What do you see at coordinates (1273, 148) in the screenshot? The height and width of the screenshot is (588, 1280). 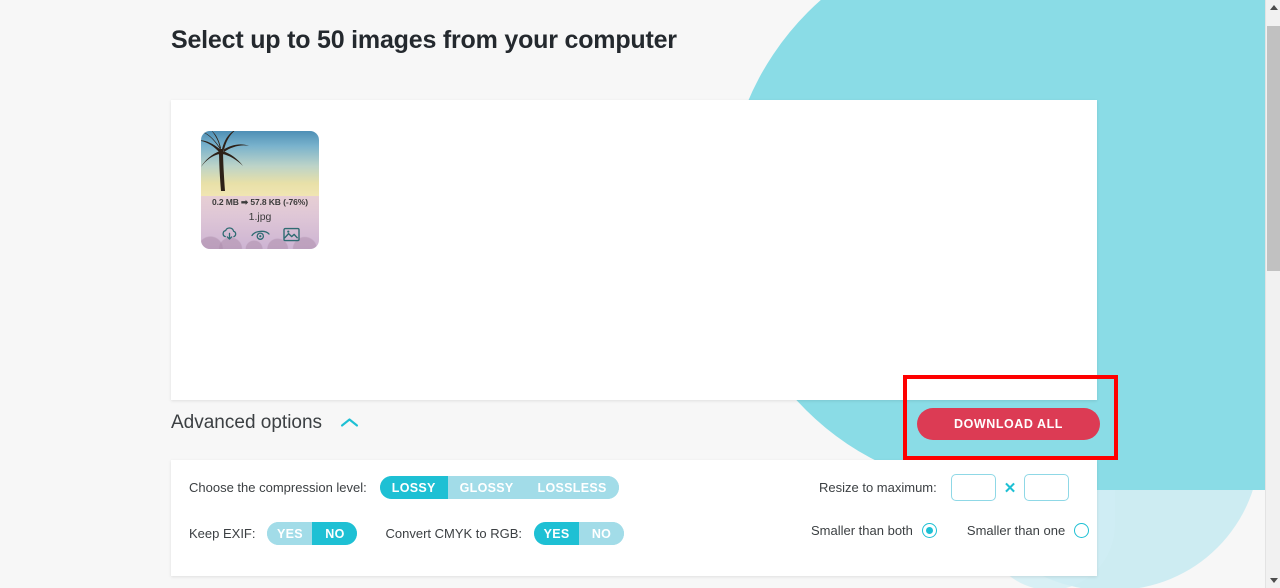 I see `scrollbar-thumb` at bounding box center [1273, 148].